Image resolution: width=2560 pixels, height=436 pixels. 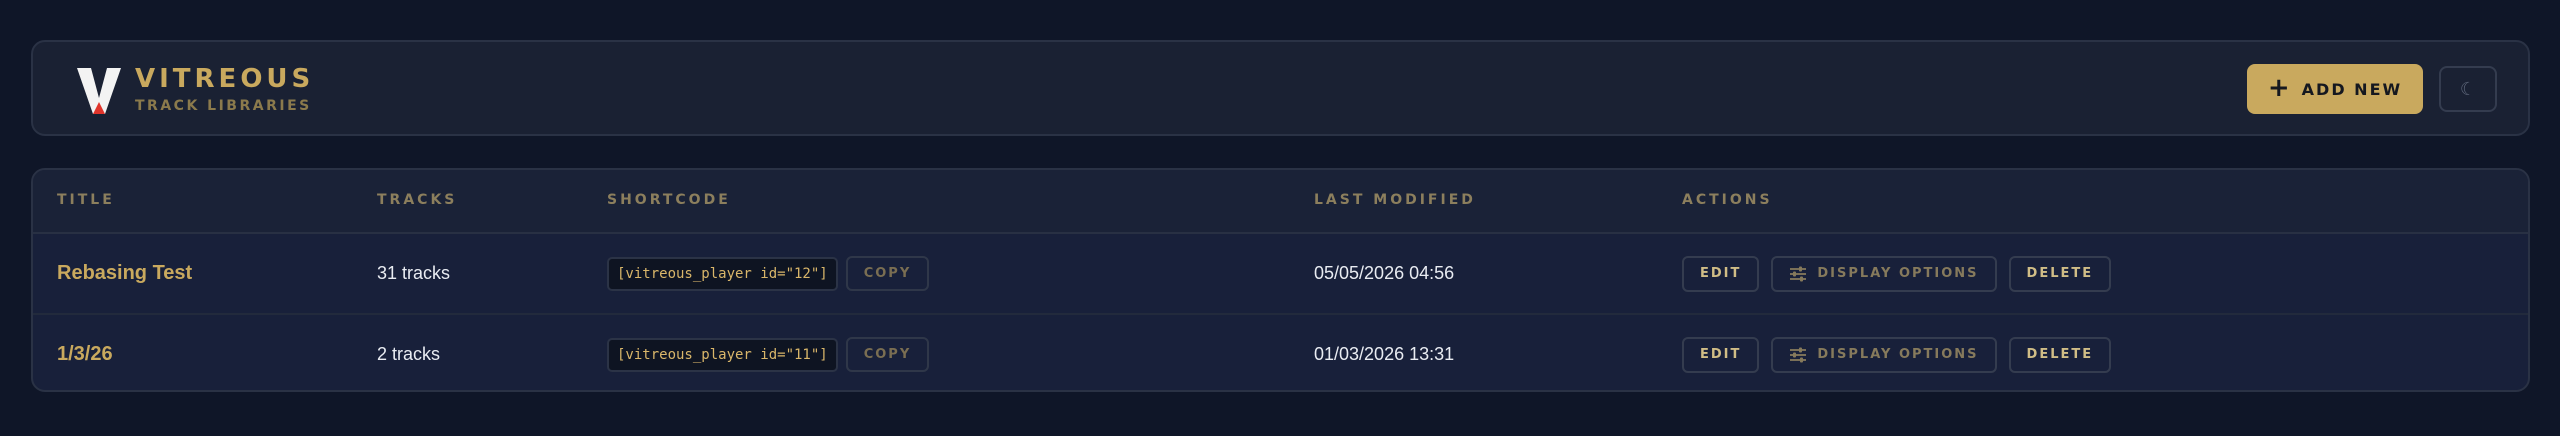 What do you see at coordinates (2279, 88) in the screenshot?
I see `plus-icon: +` at bounding box center [2279, 88].